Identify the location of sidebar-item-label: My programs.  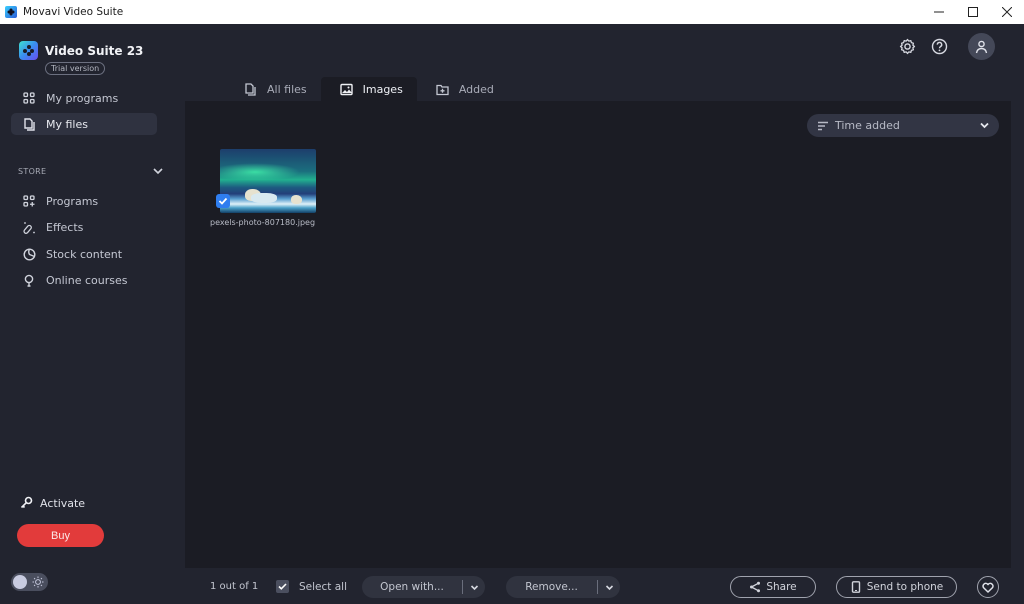
(82, 98).